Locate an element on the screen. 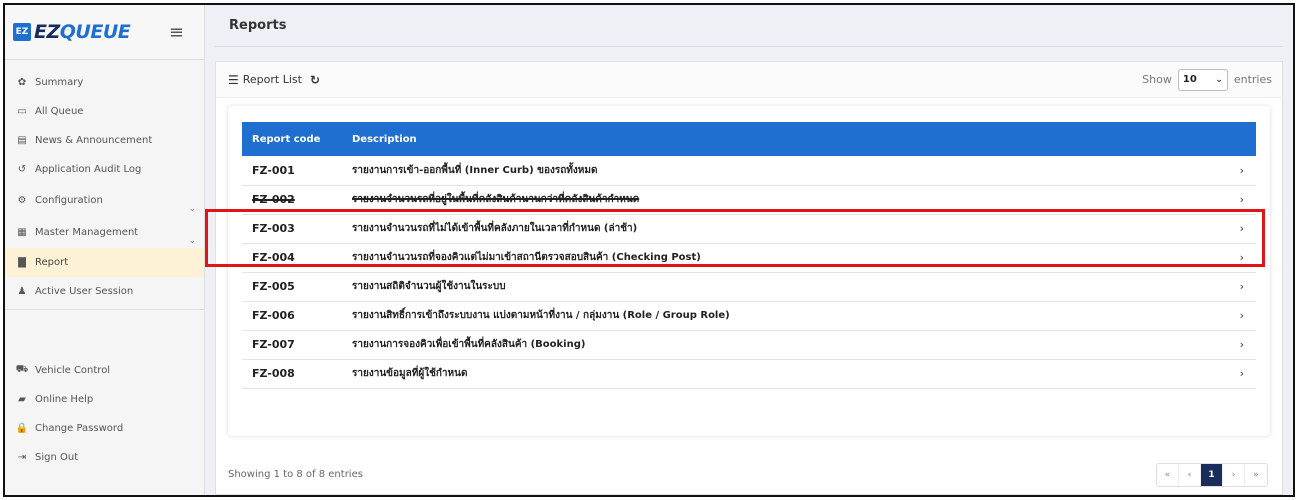 The width and height of the screenshot is (1298, 500). table-info: Showing 1 to 8 of 8 entries is located at coordinates (295, 474).